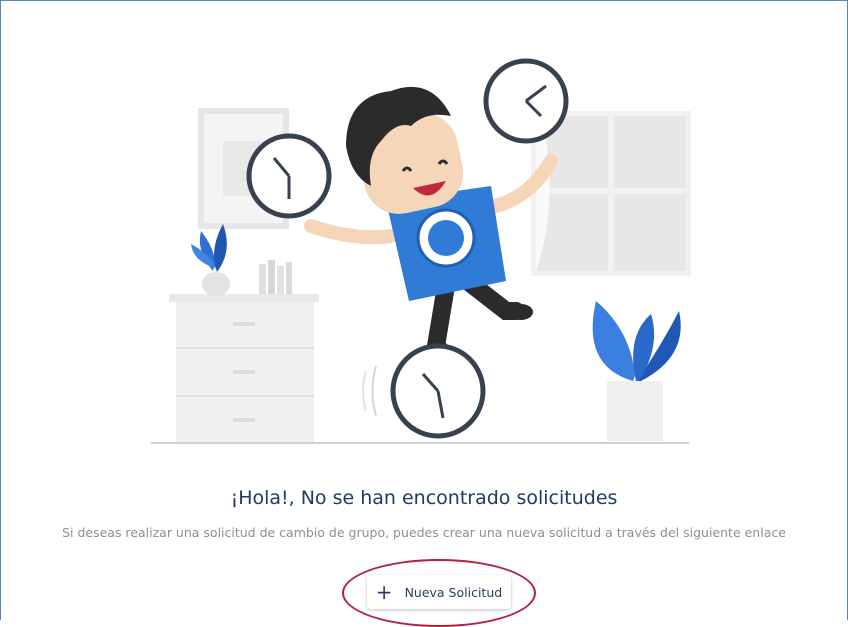 The image size is (848, 627). I want to click on dresser, so click(244, 368).